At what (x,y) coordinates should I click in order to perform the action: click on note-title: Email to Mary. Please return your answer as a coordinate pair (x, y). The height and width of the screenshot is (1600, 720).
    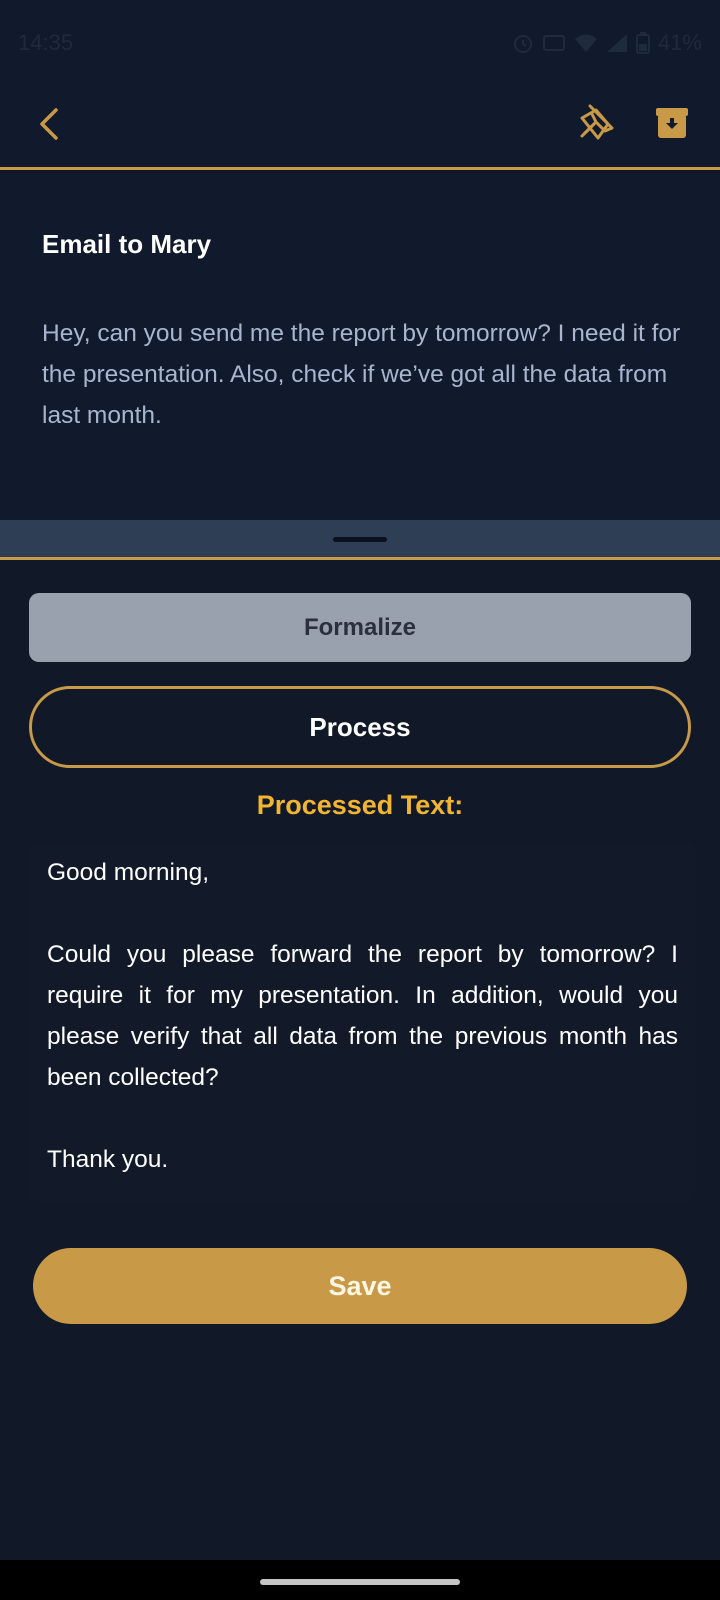
    Looking at the image, I should click on (126, 244).